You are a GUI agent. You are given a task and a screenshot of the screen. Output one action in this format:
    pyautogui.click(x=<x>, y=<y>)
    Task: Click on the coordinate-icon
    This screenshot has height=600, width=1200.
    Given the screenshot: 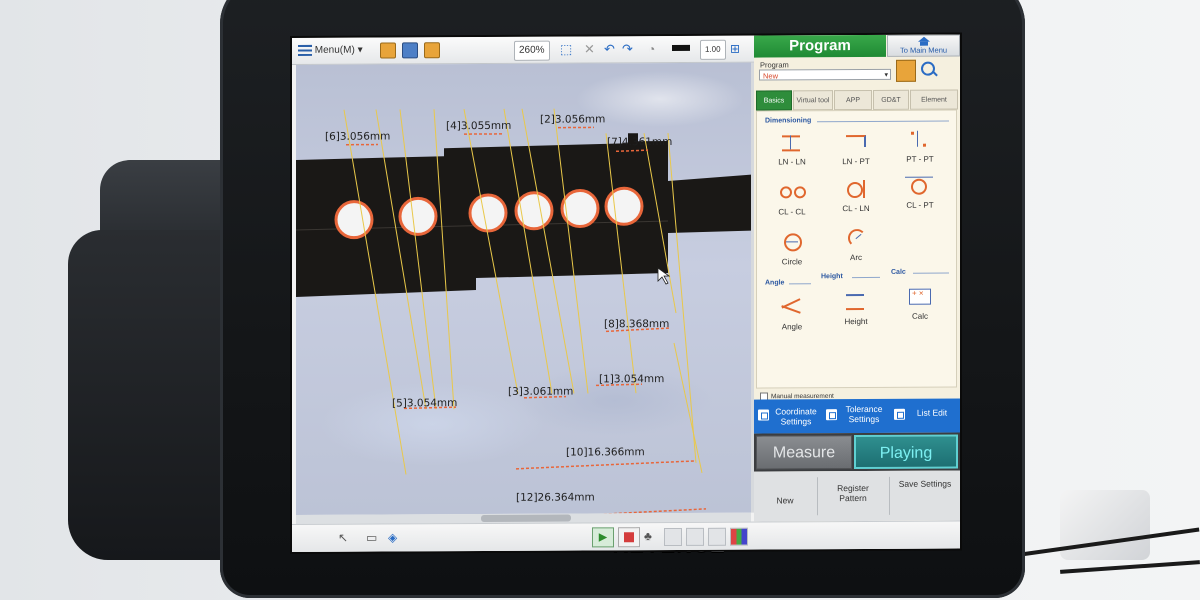 What is the action you would take?
    pyautogui.click(x=763, y=415)
    